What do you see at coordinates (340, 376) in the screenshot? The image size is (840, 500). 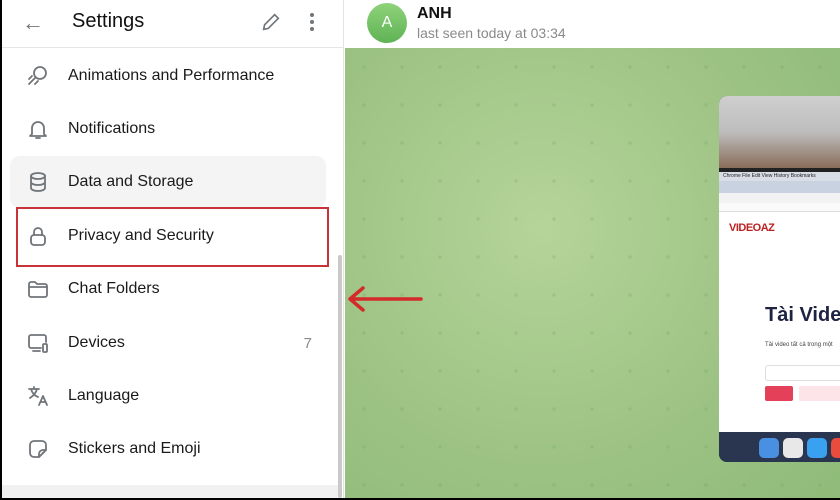 I see `sidebar-scrollbar` at bounding box center [340, 376].